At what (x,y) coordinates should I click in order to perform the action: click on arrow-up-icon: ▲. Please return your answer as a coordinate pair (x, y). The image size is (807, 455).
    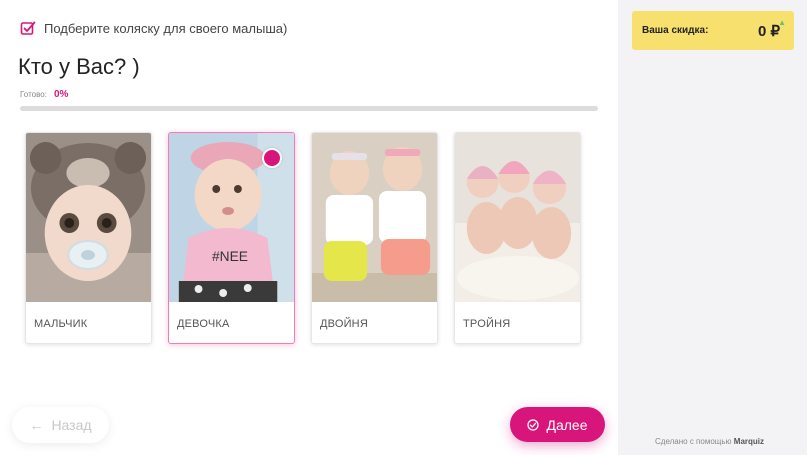
    Looking at the image, I should click on (782, 22).